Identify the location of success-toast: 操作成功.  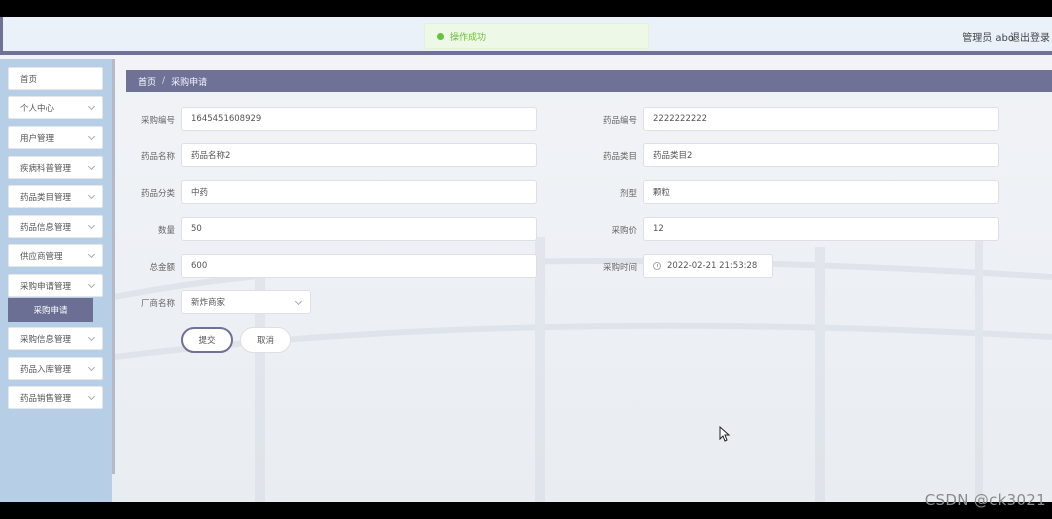
(536, 36).